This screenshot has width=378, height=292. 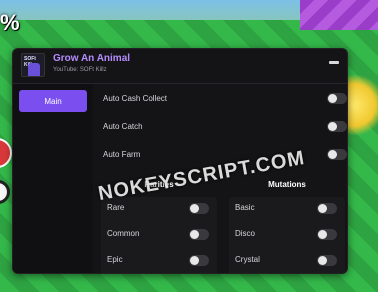 What do you see at coordinates (339, 15) in the screenshot?
I see `purple-block` at bounding box center [339, 15].